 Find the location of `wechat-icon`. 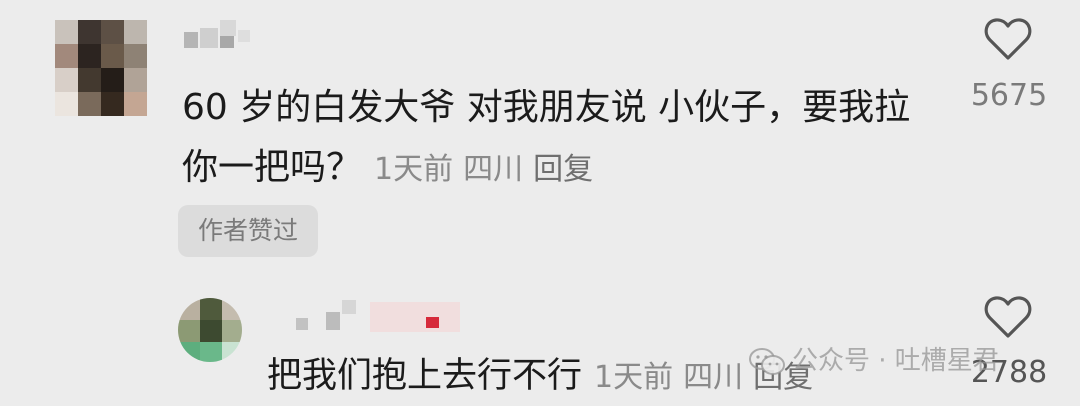

wechat-icon is located at coordinates (767, 361).